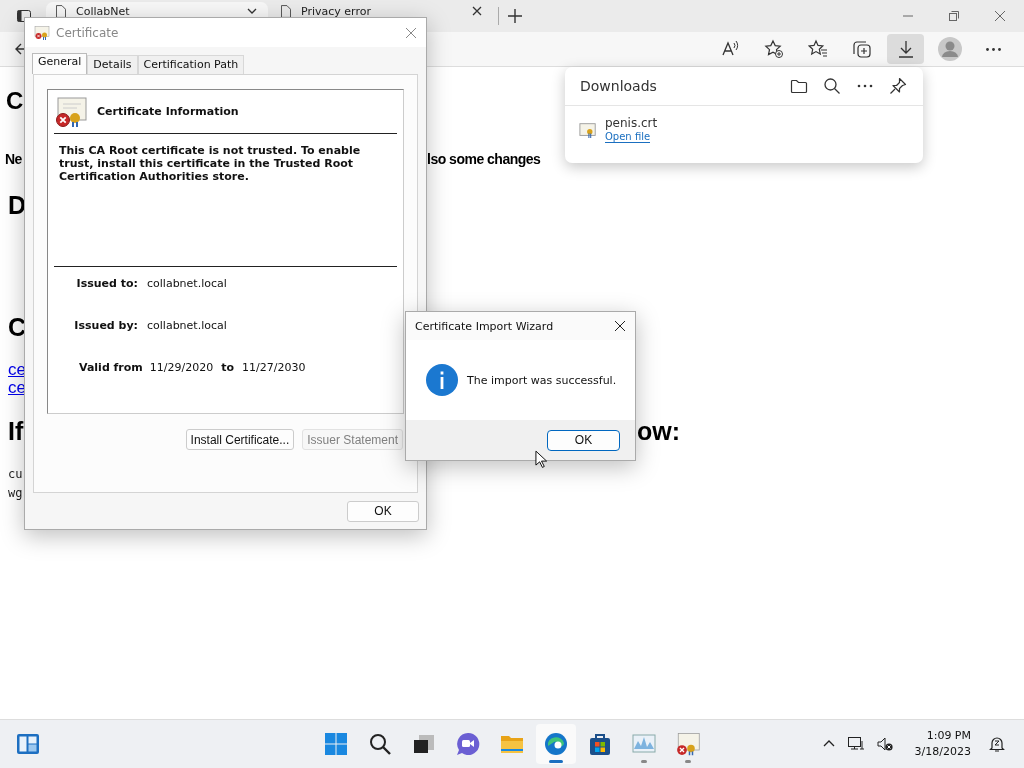  I want to click on file-name: penis.crt, so click(631, 123).